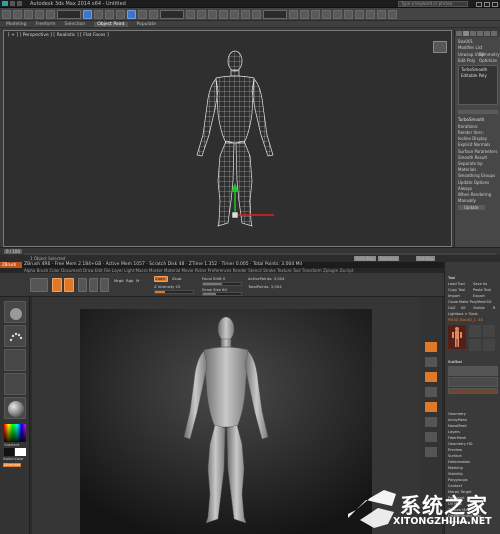  Describe the element at coordinates (473, 33) in the screenshot. I see `hierarchy-tab-icon` at that location.